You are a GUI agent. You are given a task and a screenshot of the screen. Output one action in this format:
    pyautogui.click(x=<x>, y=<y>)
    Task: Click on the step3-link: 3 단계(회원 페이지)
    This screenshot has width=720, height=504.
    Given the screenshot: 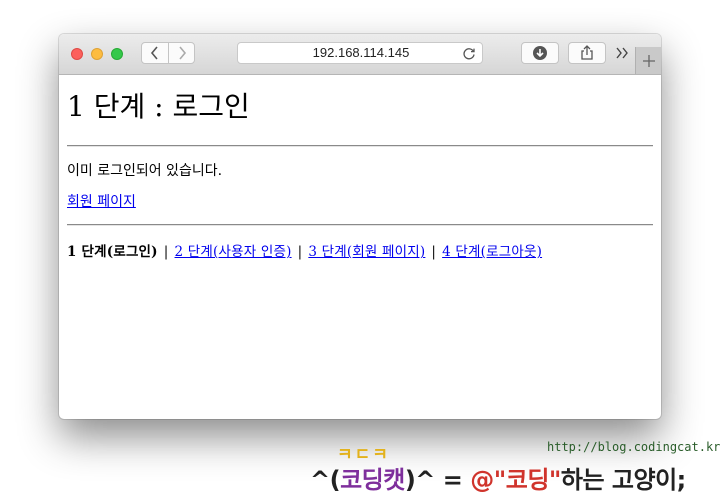 What is the action you would take?
    pyautogui.click(x=366, y=252)
    